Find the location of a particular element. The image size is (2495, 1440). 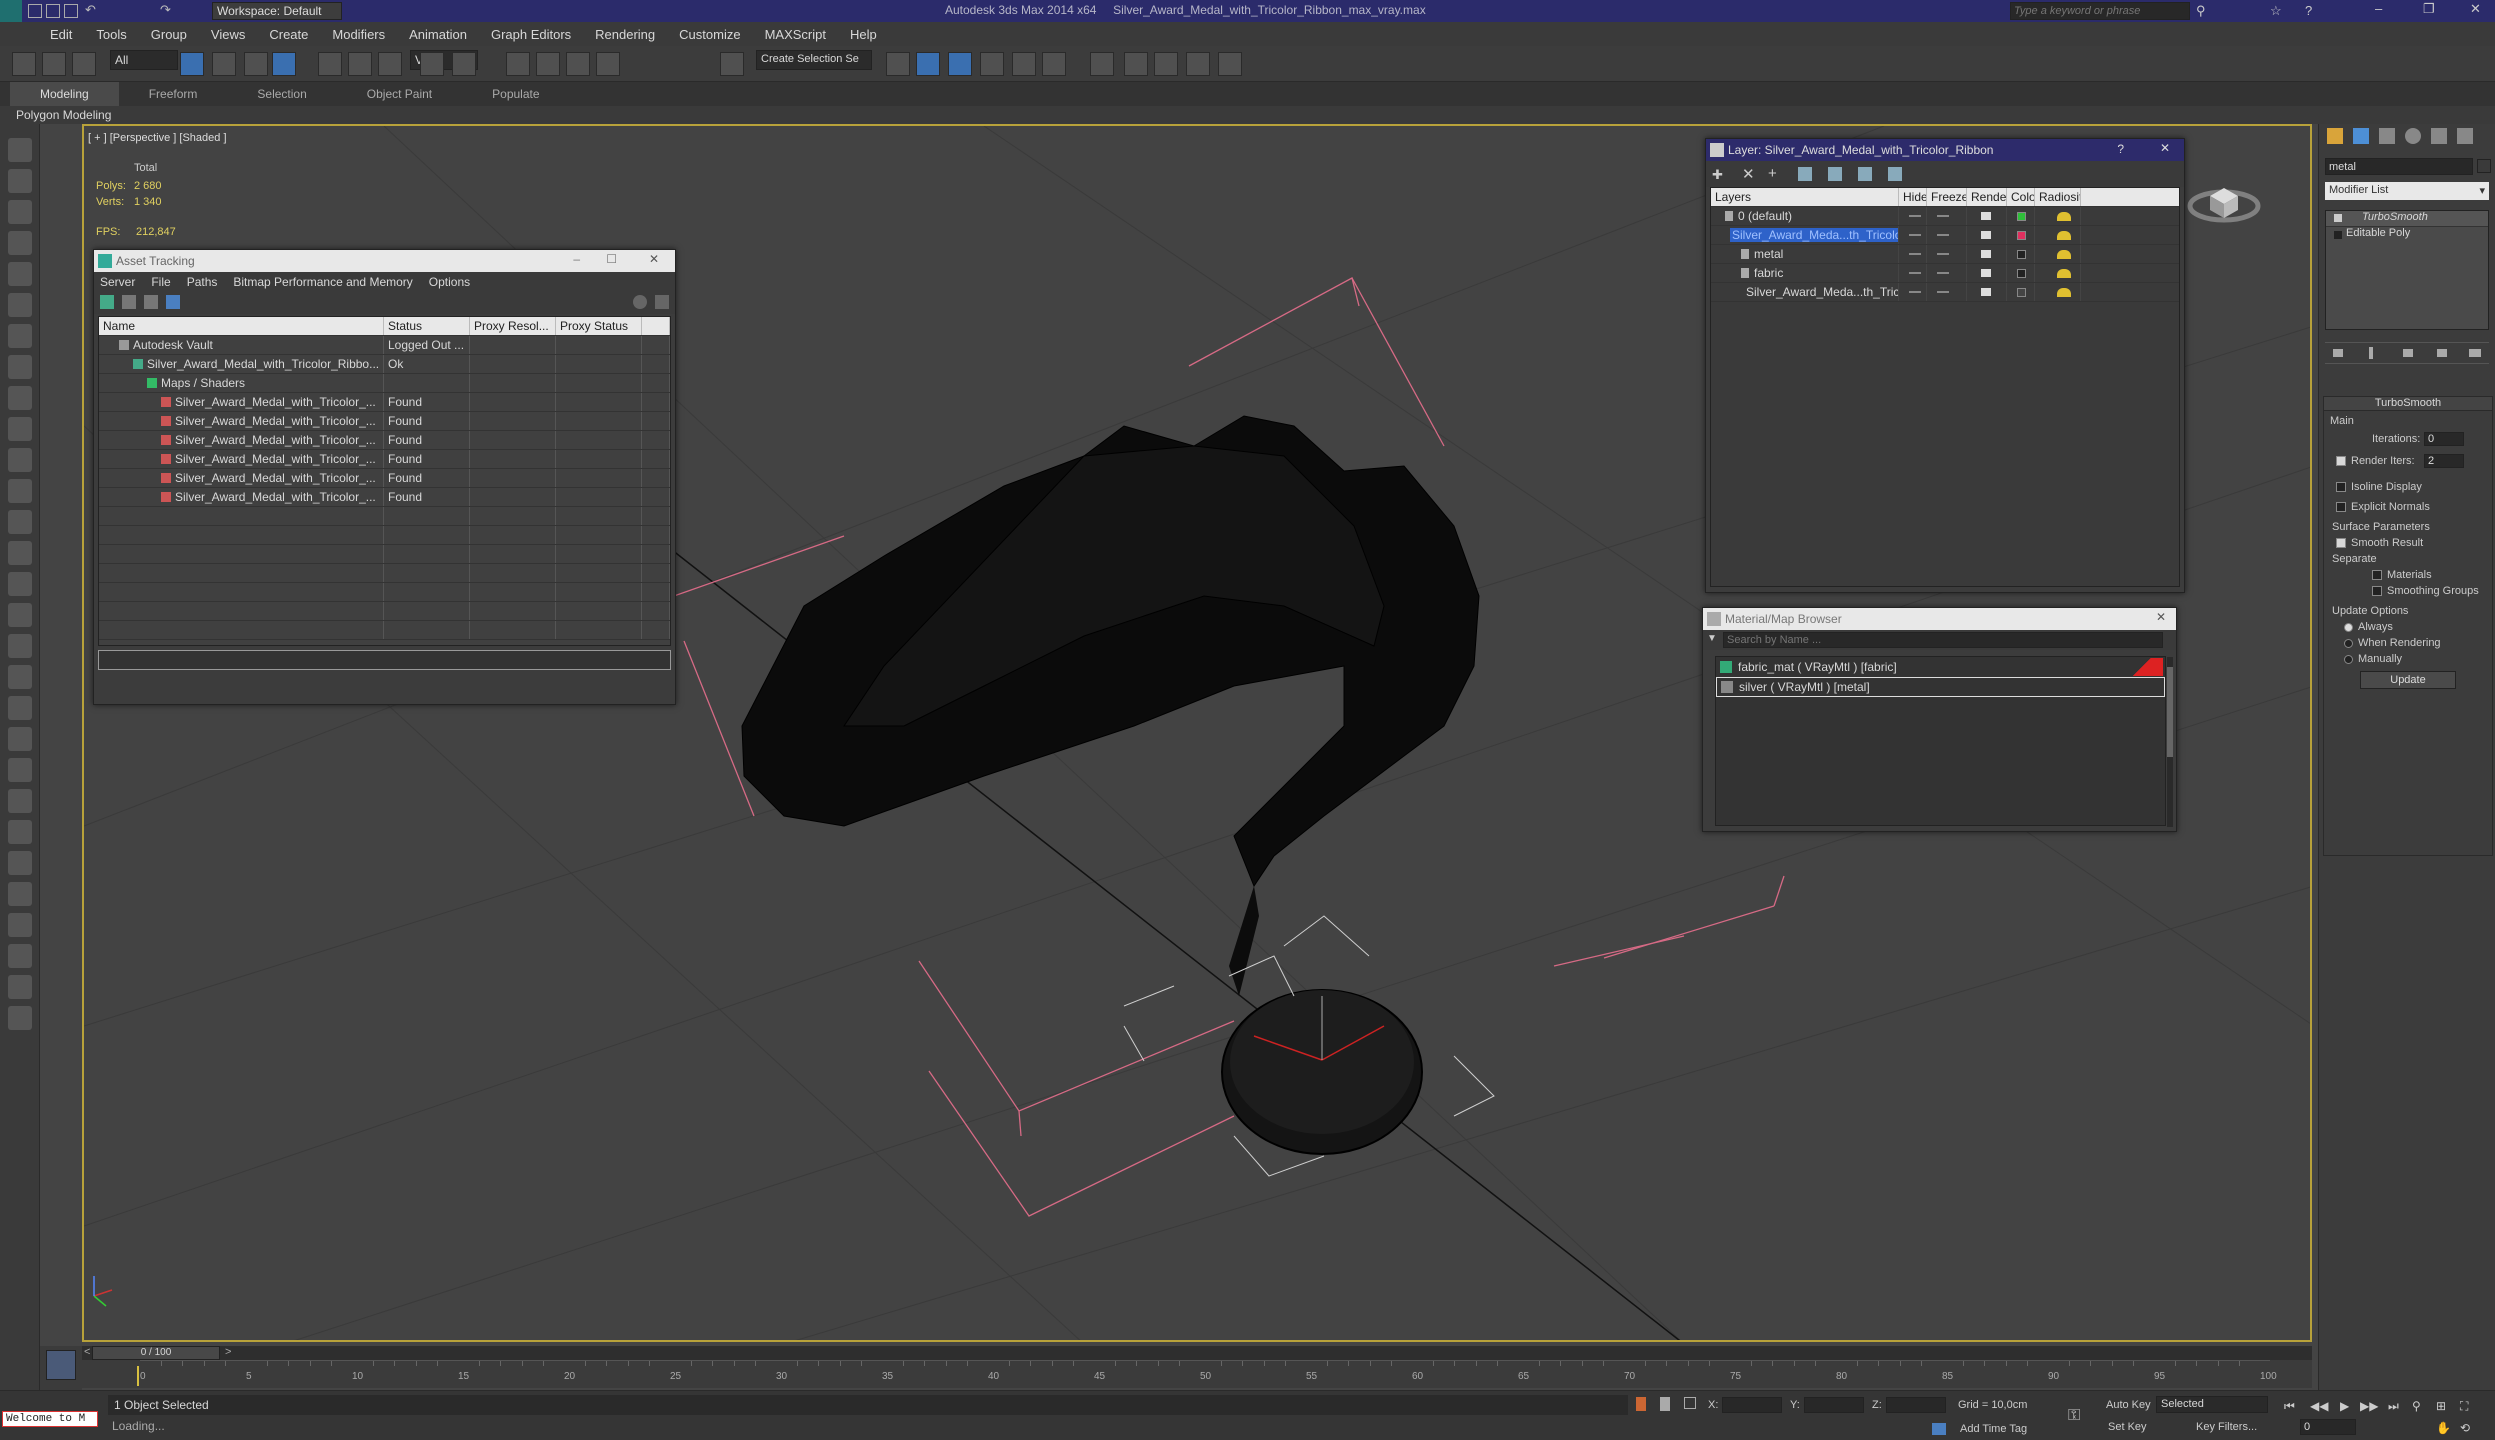

selection-filter-dropdown: All is located at coordinates (144, 60).